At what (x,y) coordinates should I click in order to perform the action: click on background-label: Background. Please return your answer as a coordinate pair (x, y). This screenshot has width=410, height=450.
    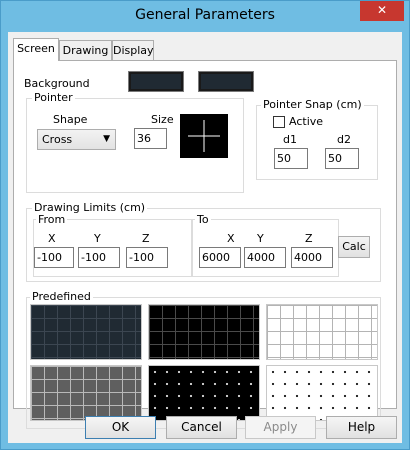
    Looking at the image, I should click on (57, 83).